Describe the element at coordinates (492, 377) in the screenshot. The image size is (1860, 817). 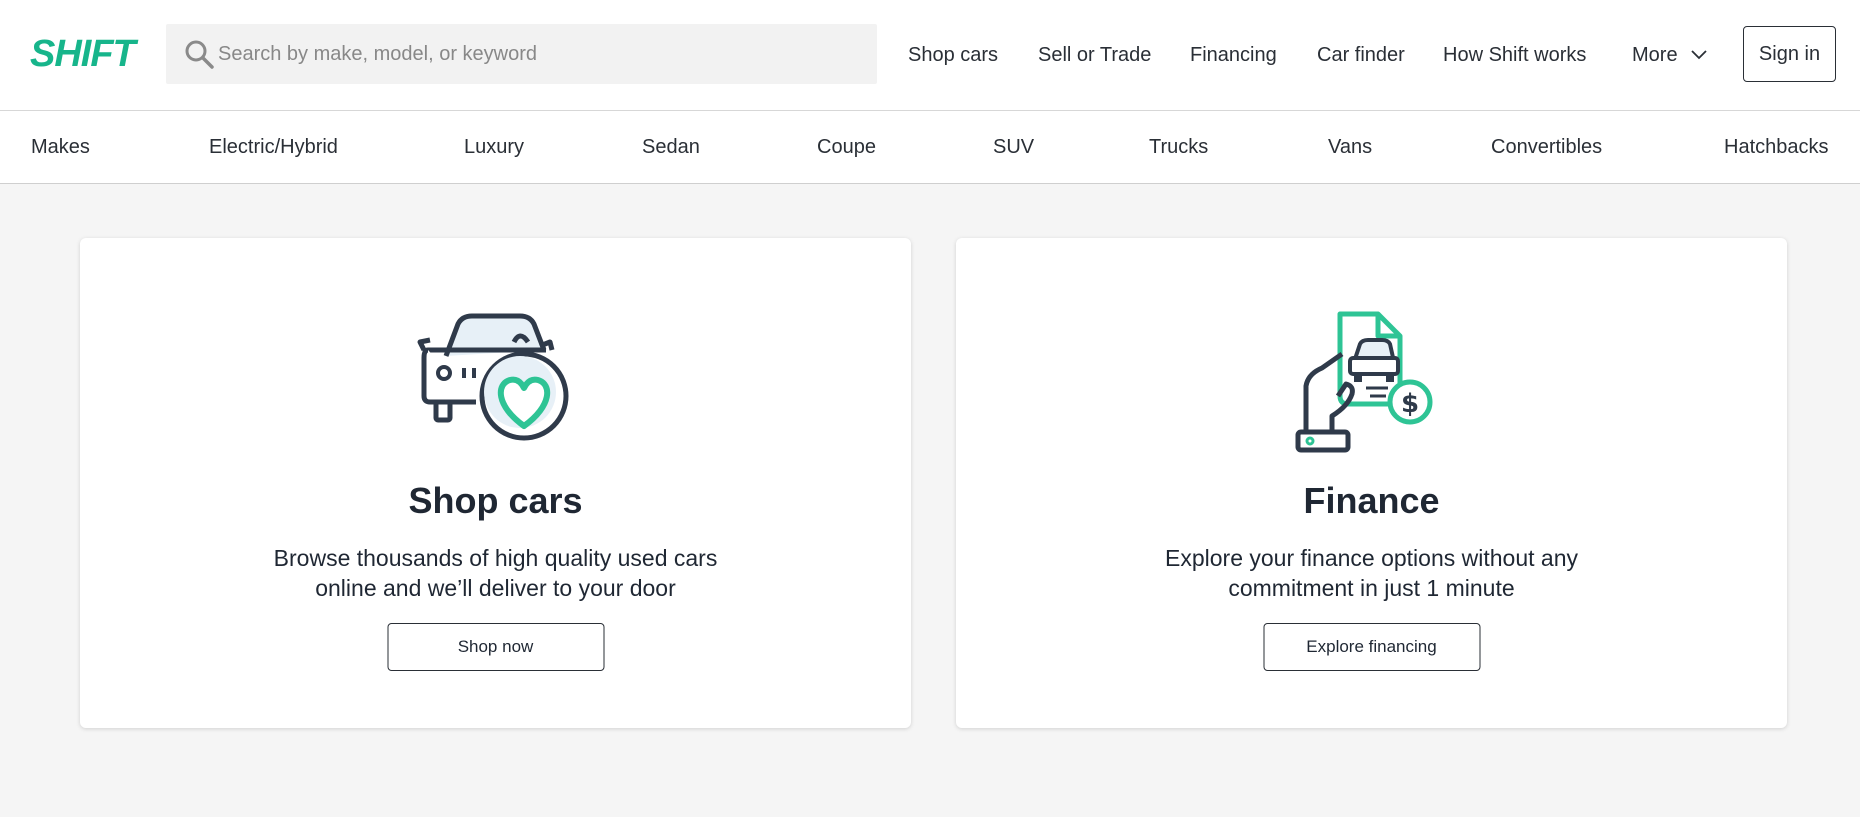
I see `car-heart-icon` at that location.